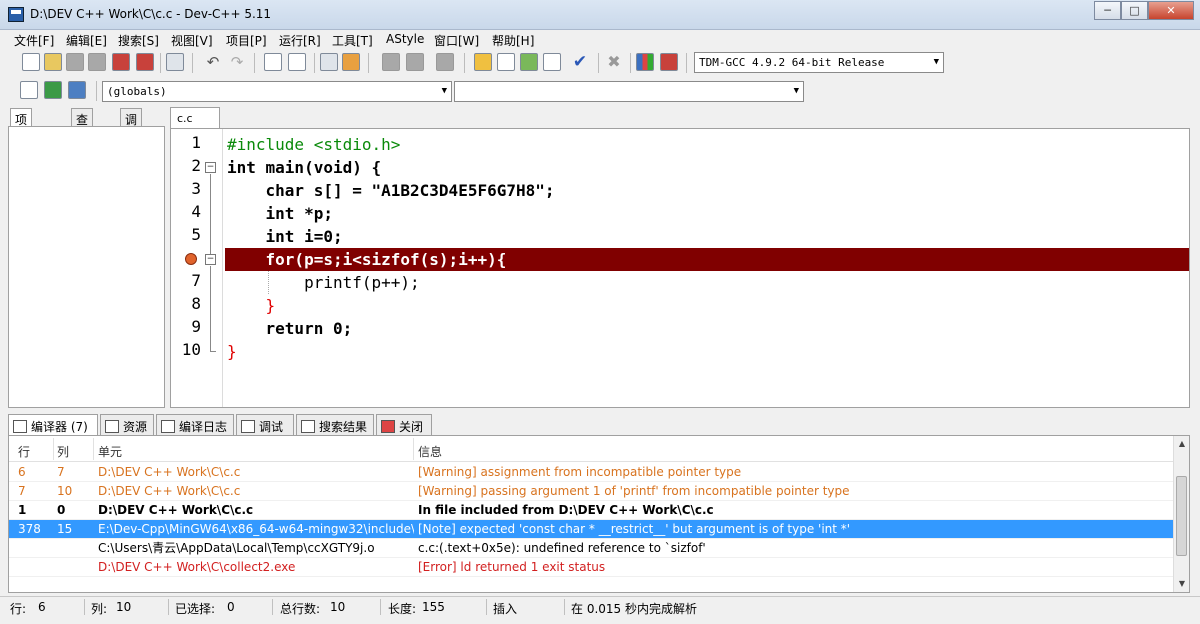 This screenshot has height=624, width=1200. Describe the element at coordinates (338, 607) in the screenshot. I see `status-total: 10` at that location.